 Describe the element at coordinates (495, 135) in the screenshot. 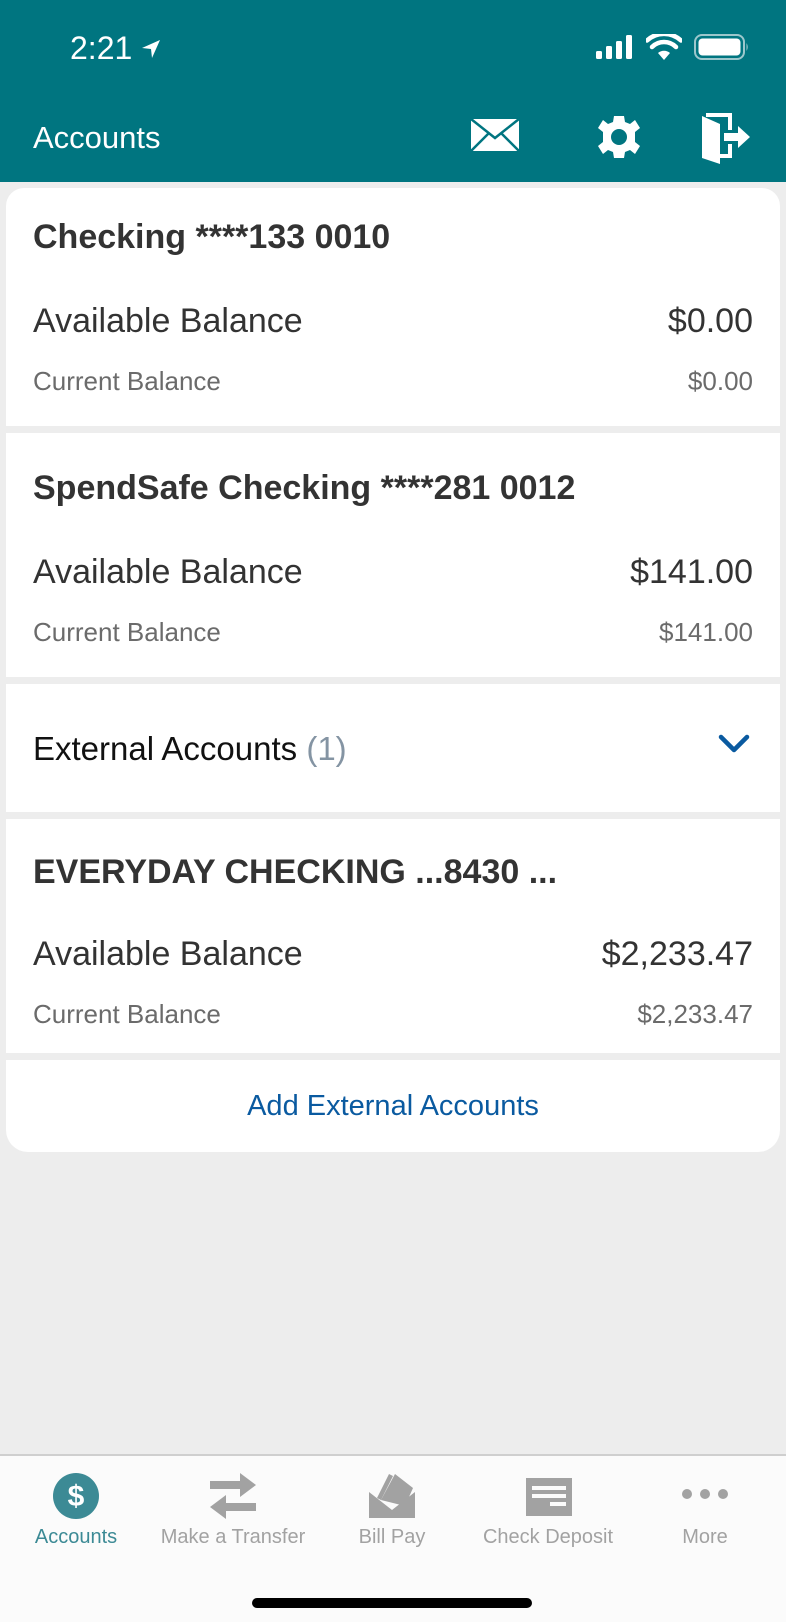

I see `mail-icon` at that location.